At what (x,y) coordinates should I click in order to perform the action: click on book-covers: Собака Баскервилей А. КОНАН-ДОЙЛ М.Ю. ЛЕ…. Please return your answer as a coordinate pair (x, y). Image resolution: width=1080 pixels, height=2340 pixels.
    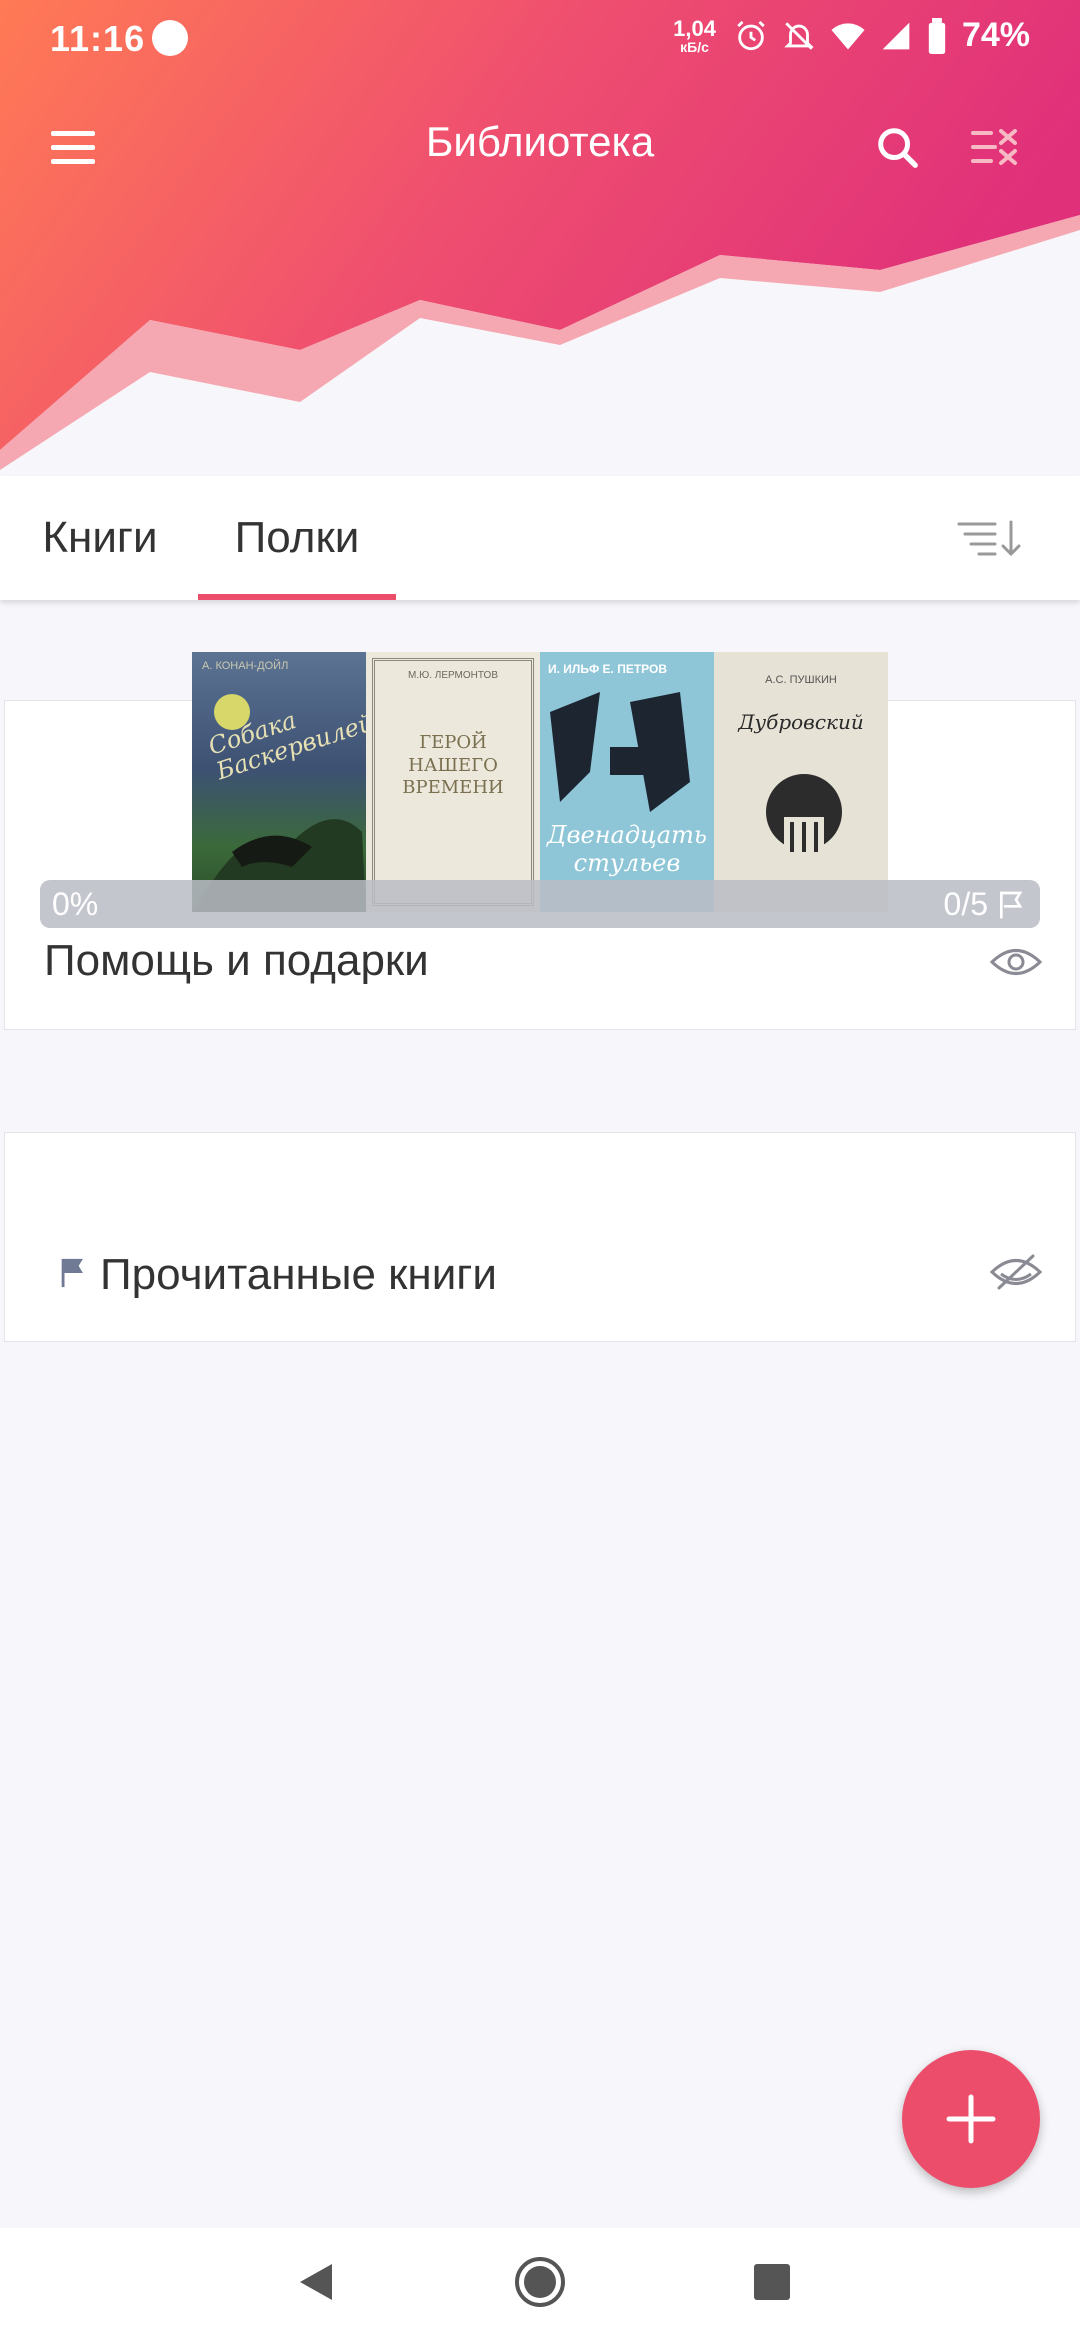
    Looking at the image, I should click on (540, 782).